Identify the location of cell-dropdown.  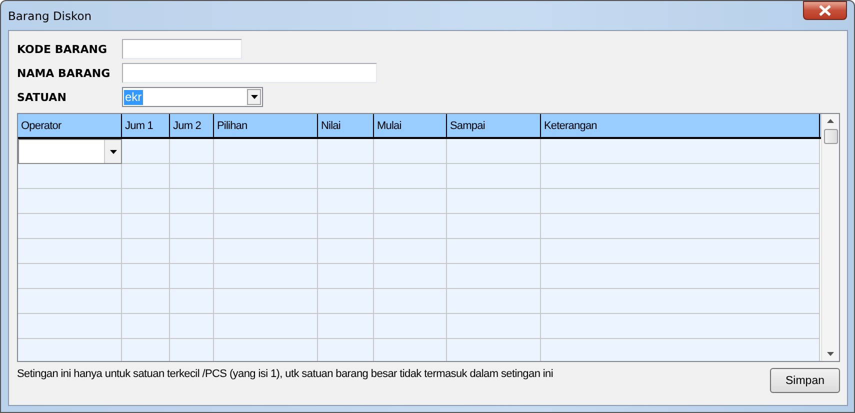
(70, 151).